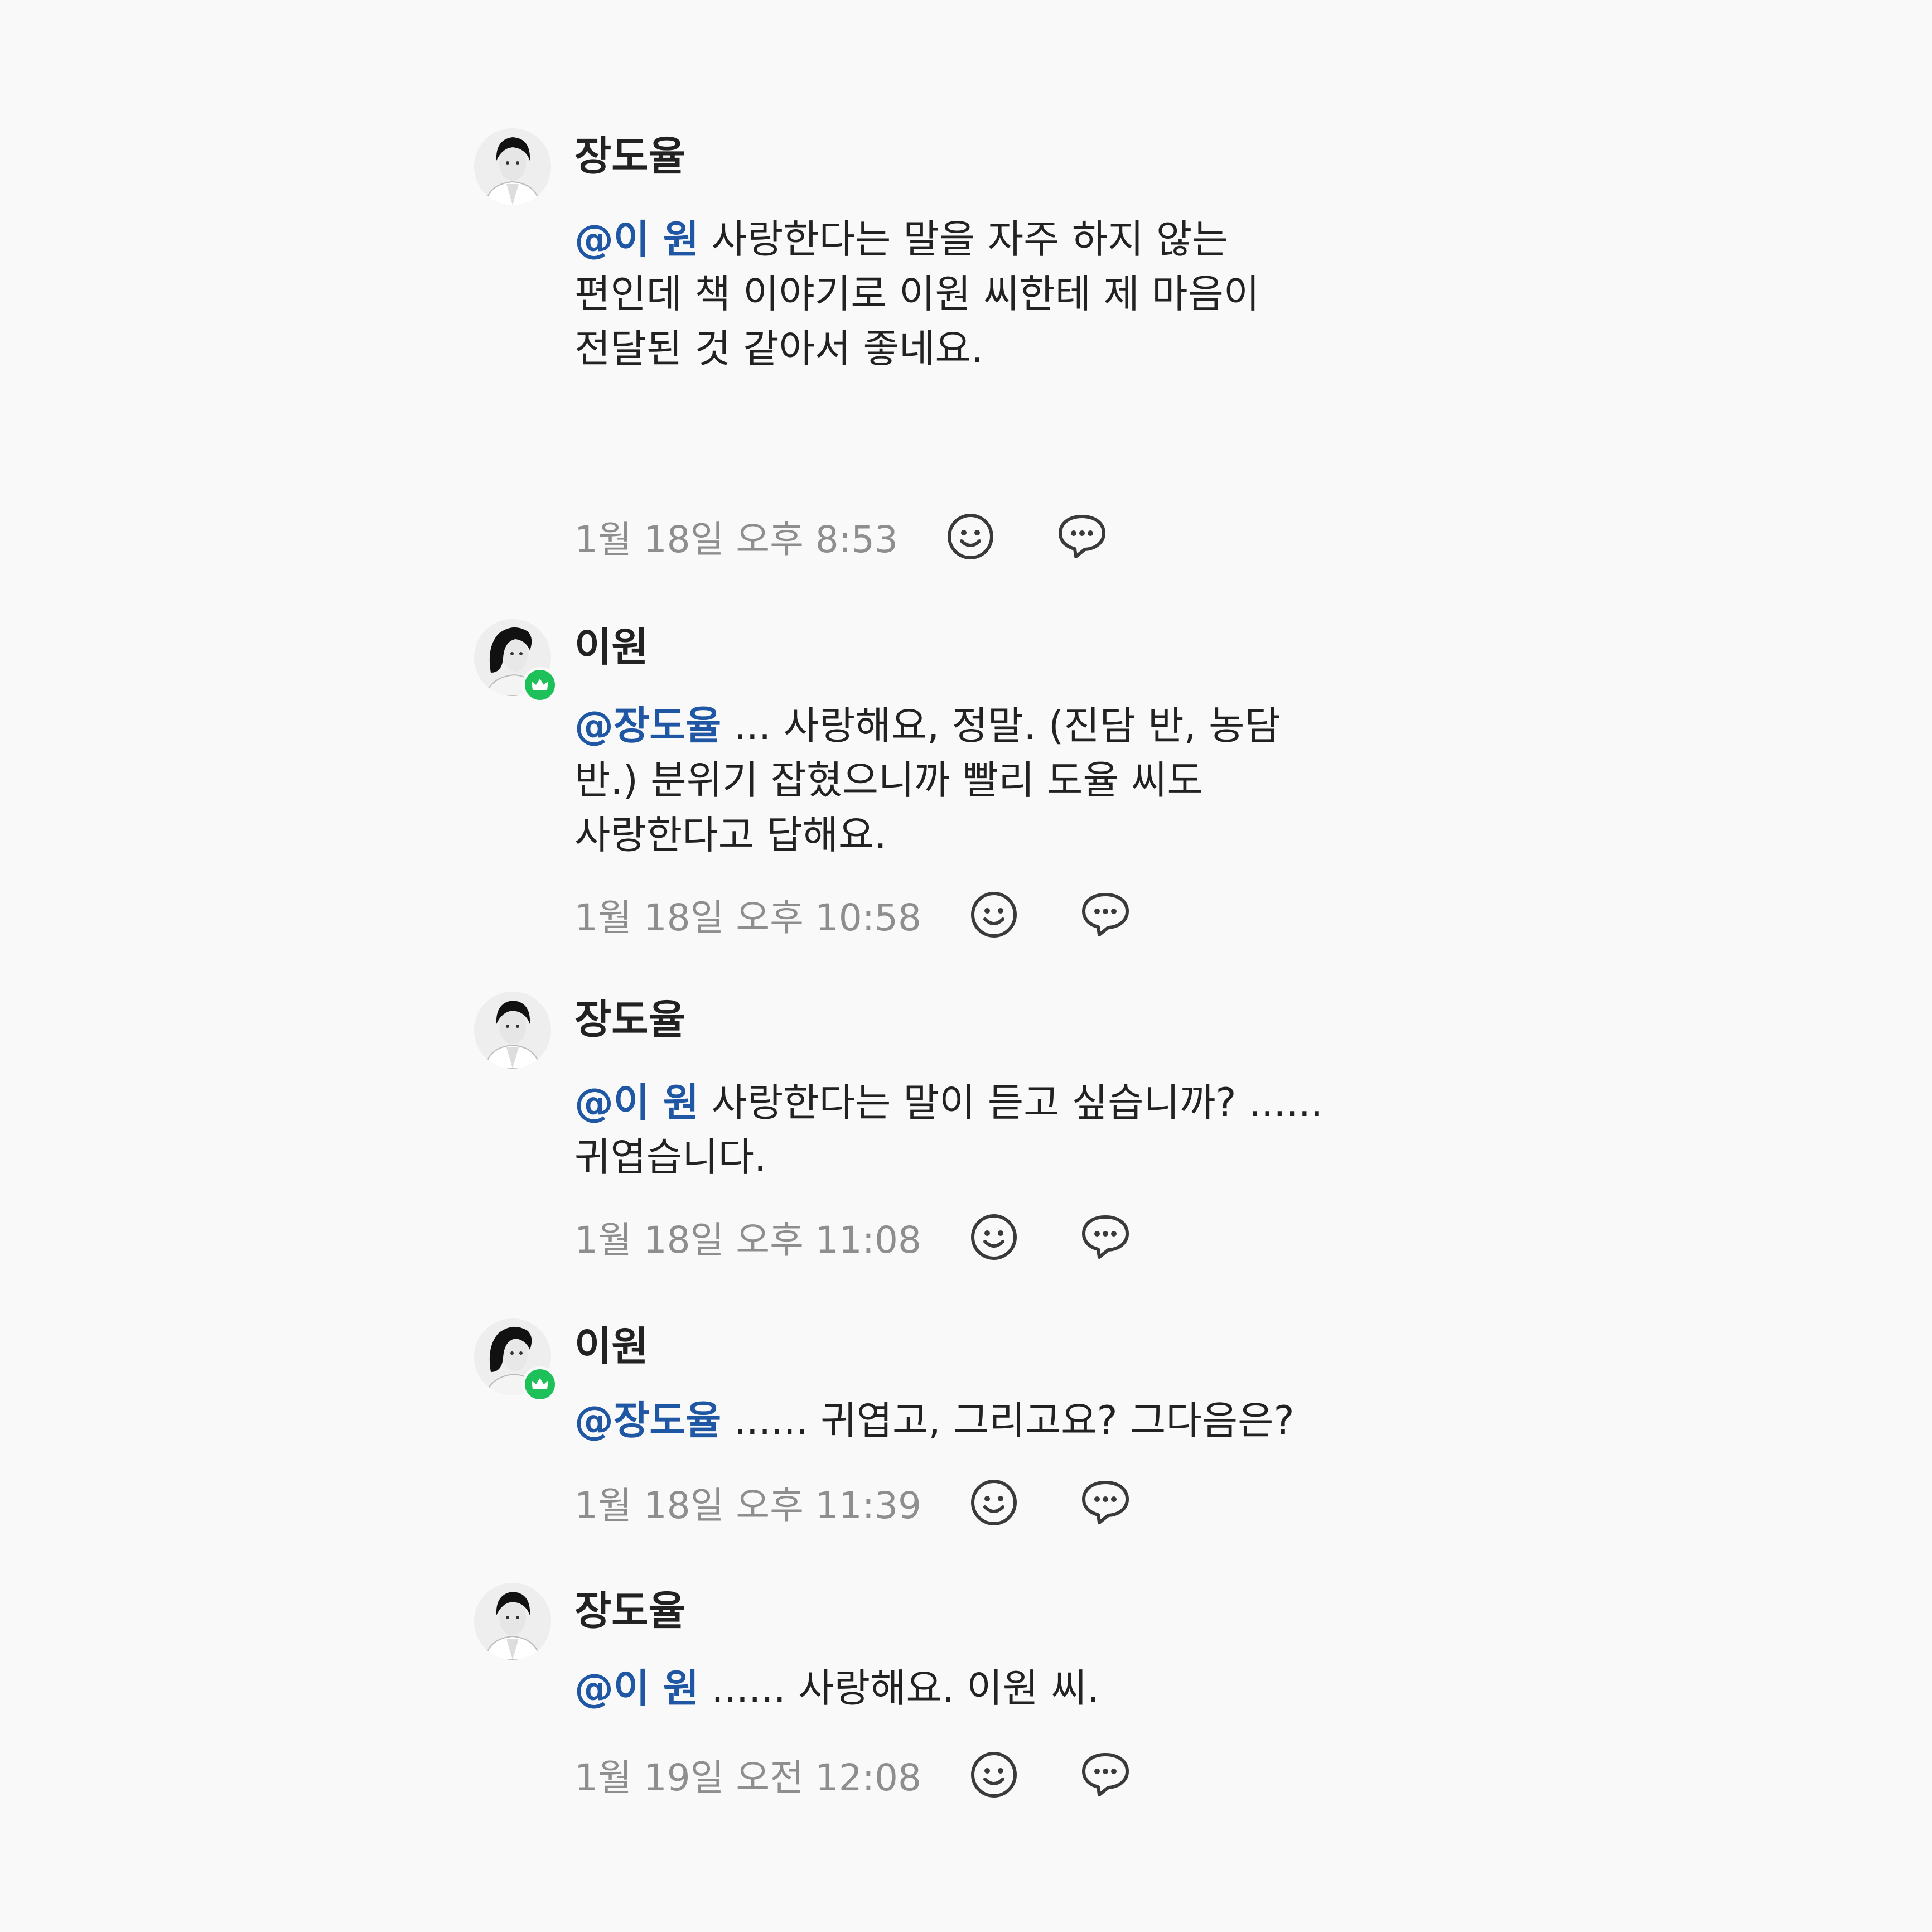 This screenshot has width=1932, height=1932. I want to click on comment-body: @장도율 ...... 귀엽고, 그리고요? 그다음은?, so click(950, 1420).